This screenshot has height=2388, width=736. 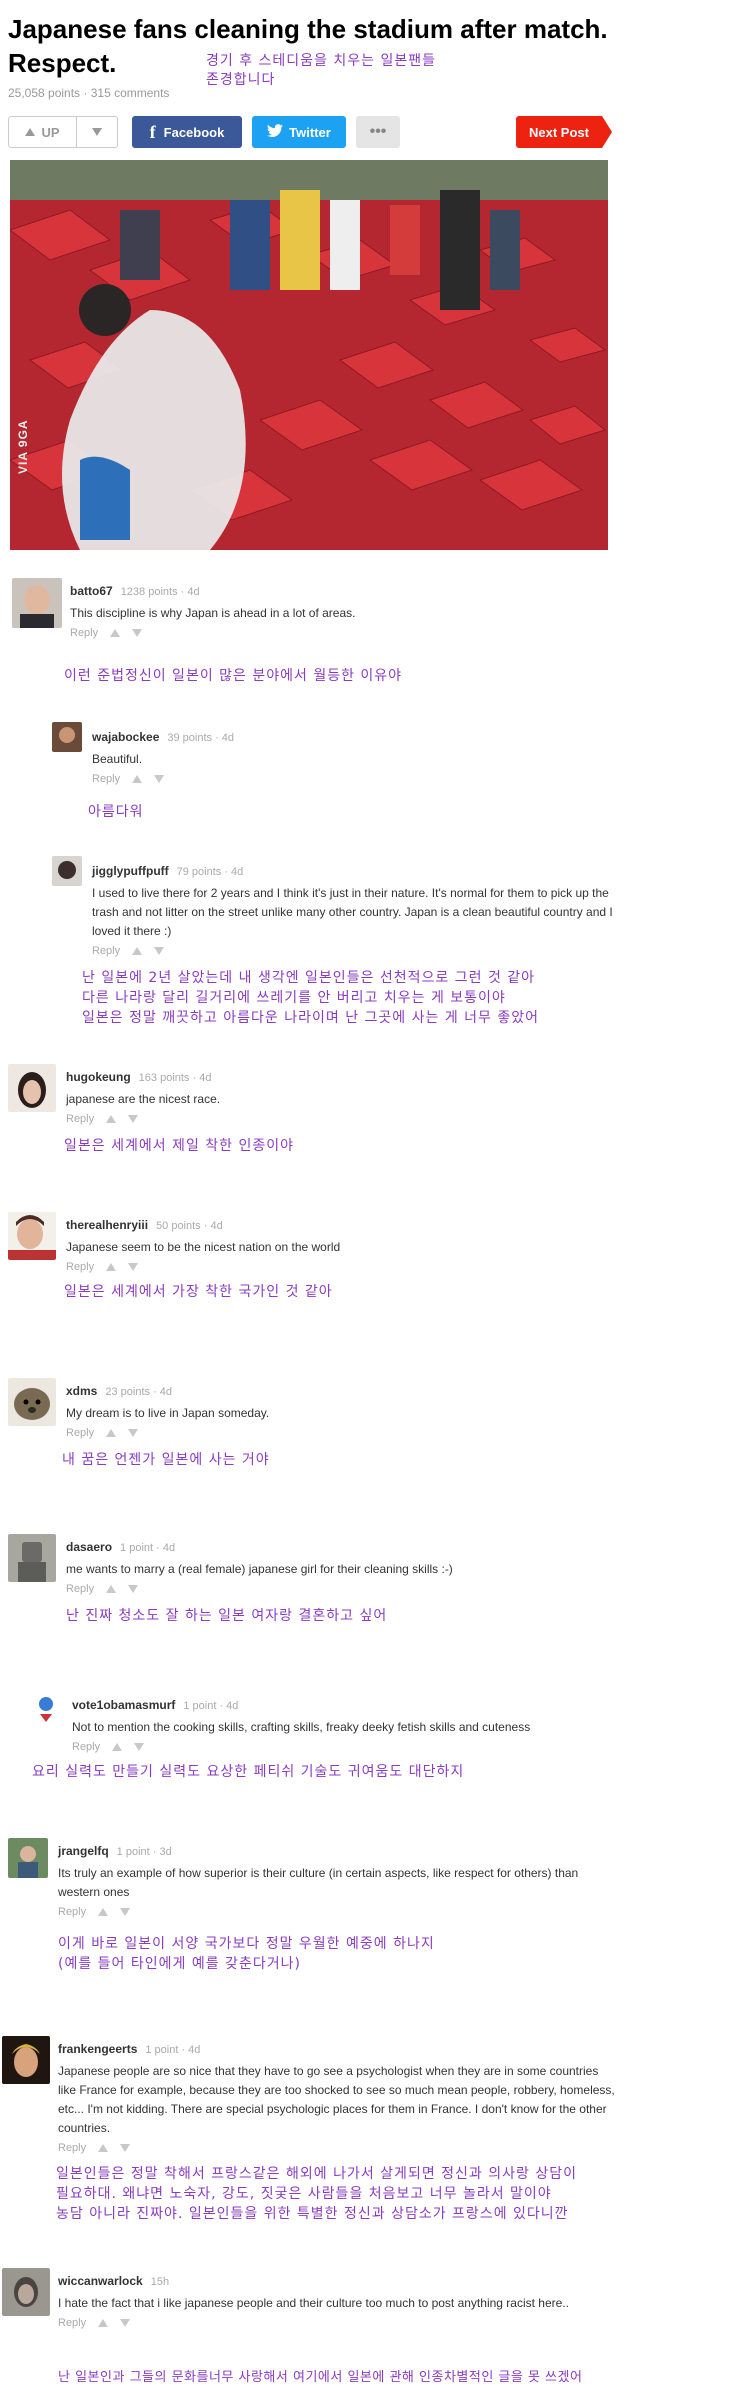 I want to click on comment-username: hugokeung, so click(x=98, y=1077).